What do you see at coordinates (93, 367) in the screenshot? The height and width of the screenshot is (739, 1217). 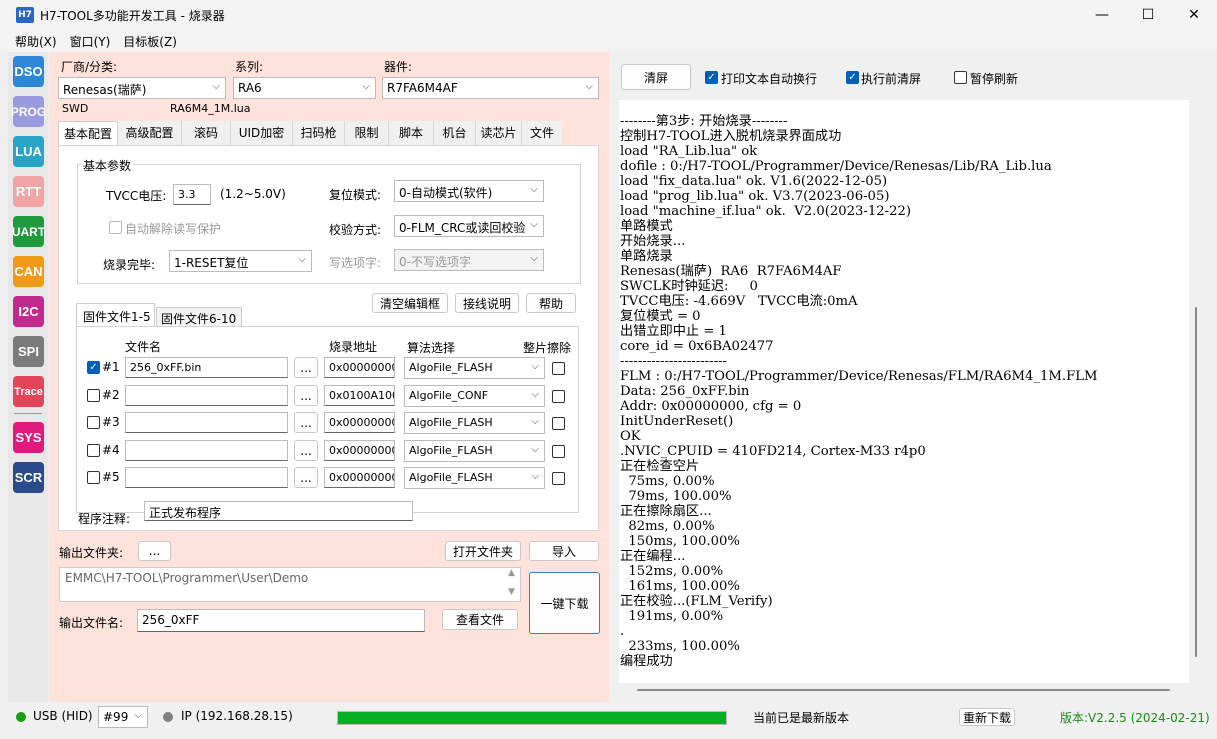 I see `firmware-1-checkbox: ✓` at bounding box center [93, 367].